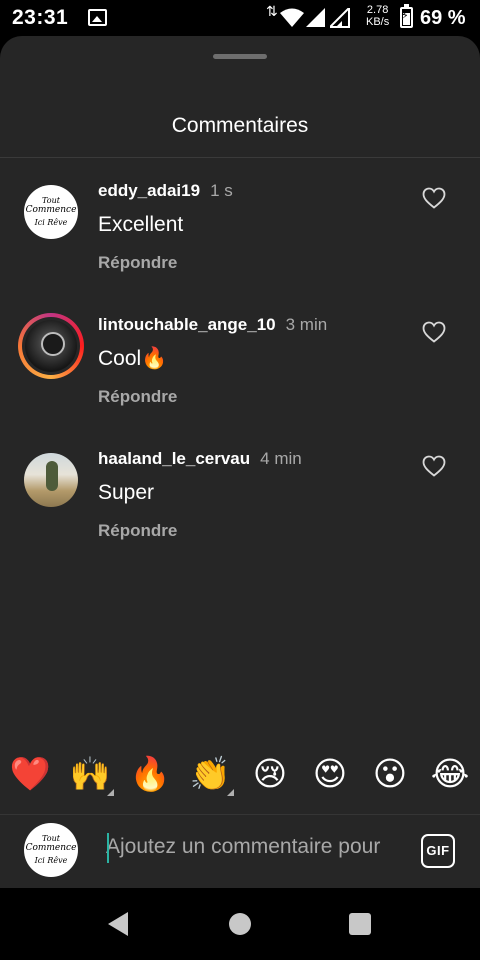  What do you see at coordinates (118, 924) in the screenshot?
I see `back-icon` at bounding box center [118, 924].